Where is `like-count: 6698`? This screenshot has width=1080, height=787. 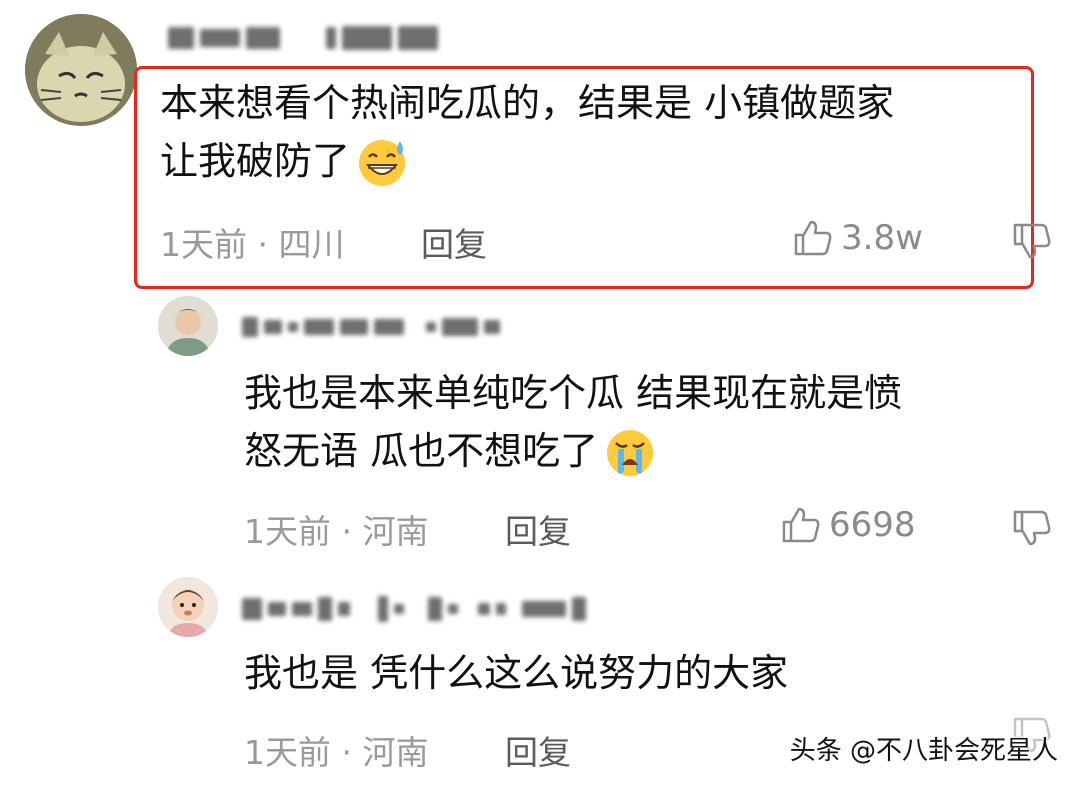 like-count: 6698 is located at coordinates (872, 525).